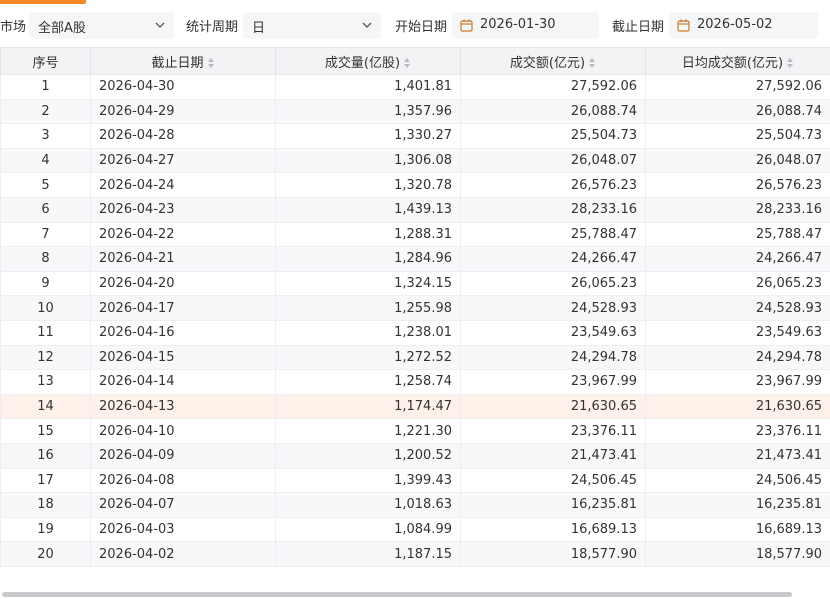  I want to click on table-row: 4 2026-04-27 1,306.08 26,048.07 26,048.07, so click(415, 160).